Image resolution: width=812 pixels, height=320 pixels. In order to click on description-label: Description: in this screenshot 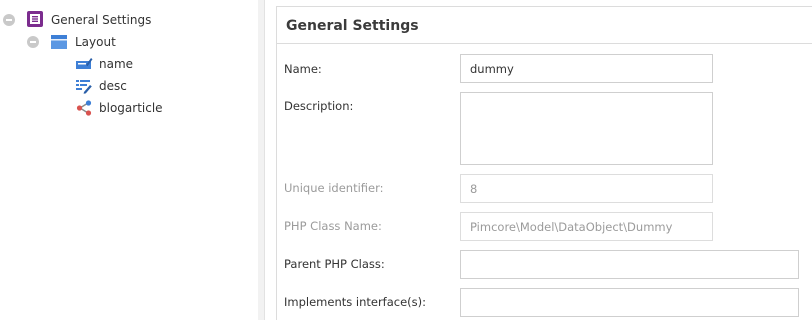, I will do `click(319, 106)`.